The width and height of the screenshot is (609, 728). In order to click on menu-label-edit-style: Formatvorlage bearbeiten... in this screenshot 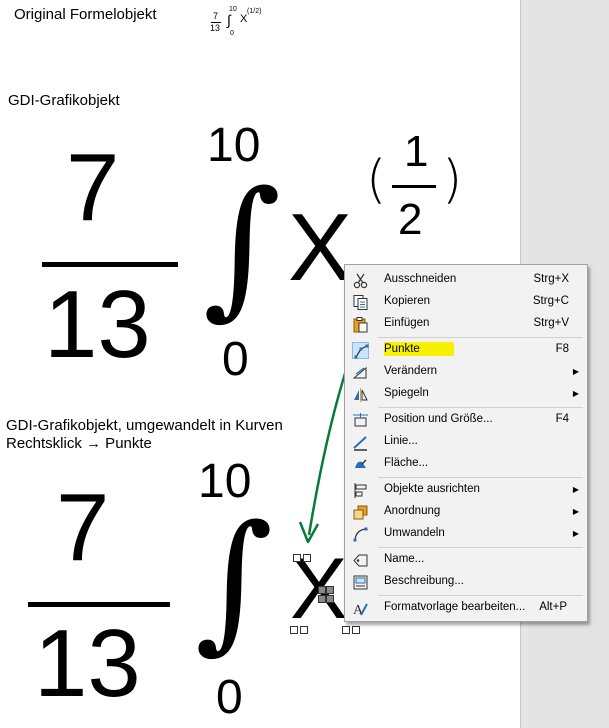, I will do `click(455, 607)`.